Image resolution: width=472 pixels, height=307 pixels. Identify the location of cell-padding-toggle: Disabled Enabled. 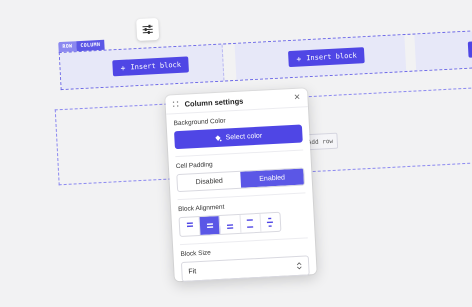
(241, 180).